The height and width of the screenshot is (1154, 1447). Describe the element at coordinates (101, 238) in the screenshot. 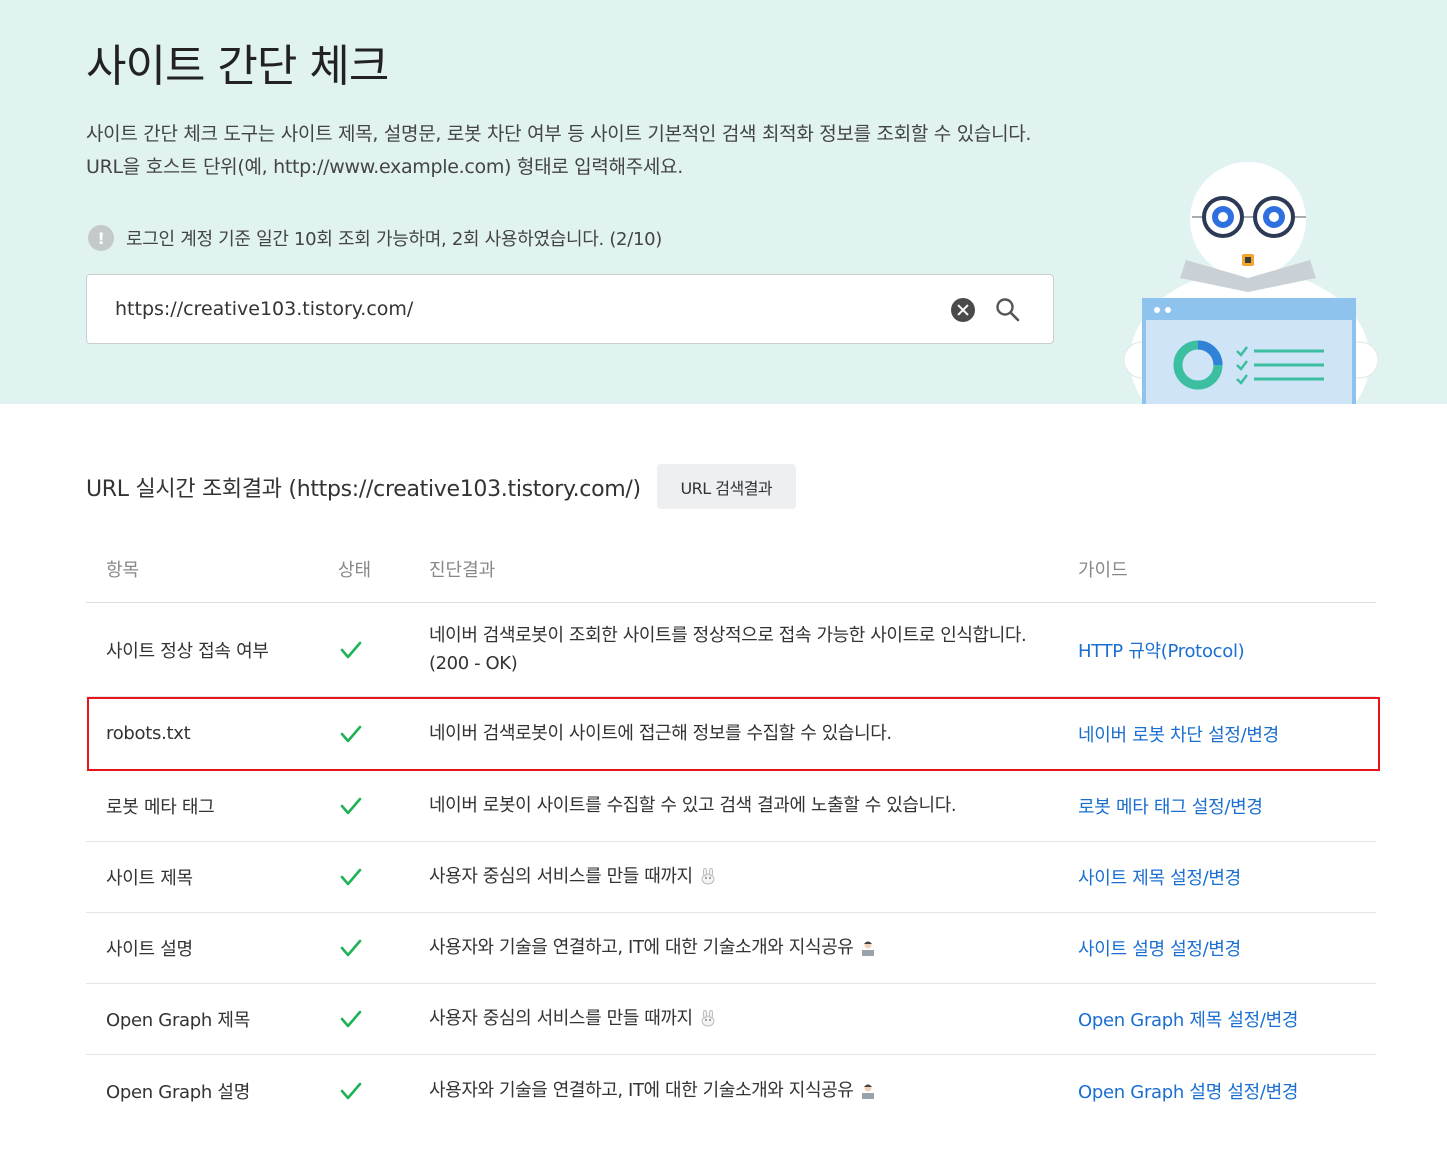

I see `exclamation-icon: !` at that location.